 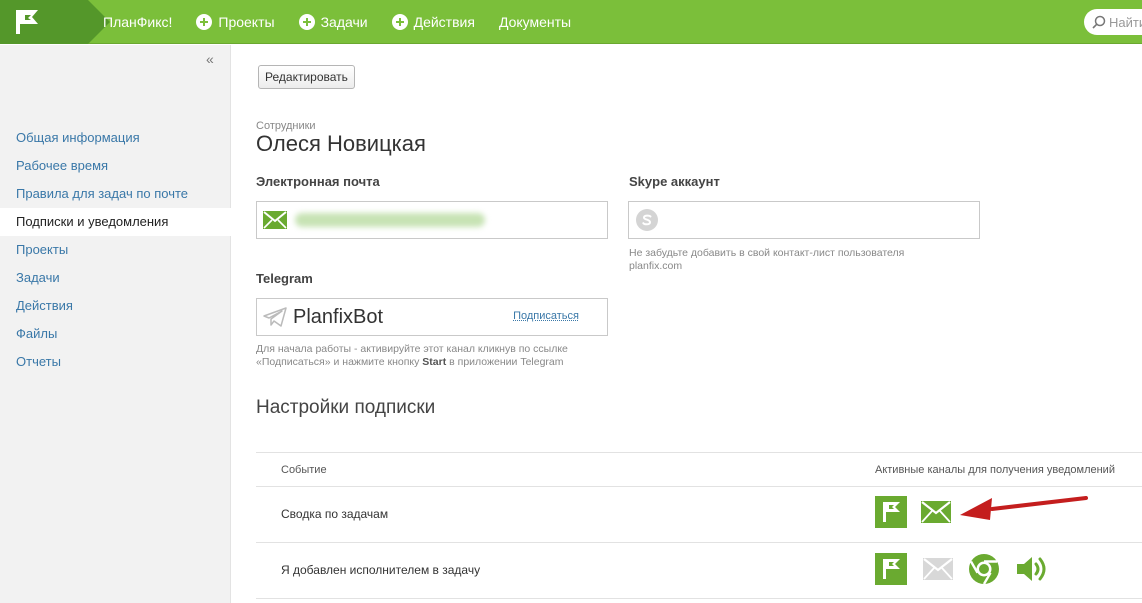 I want to click on skype-icon, so click(x=647, y=220).